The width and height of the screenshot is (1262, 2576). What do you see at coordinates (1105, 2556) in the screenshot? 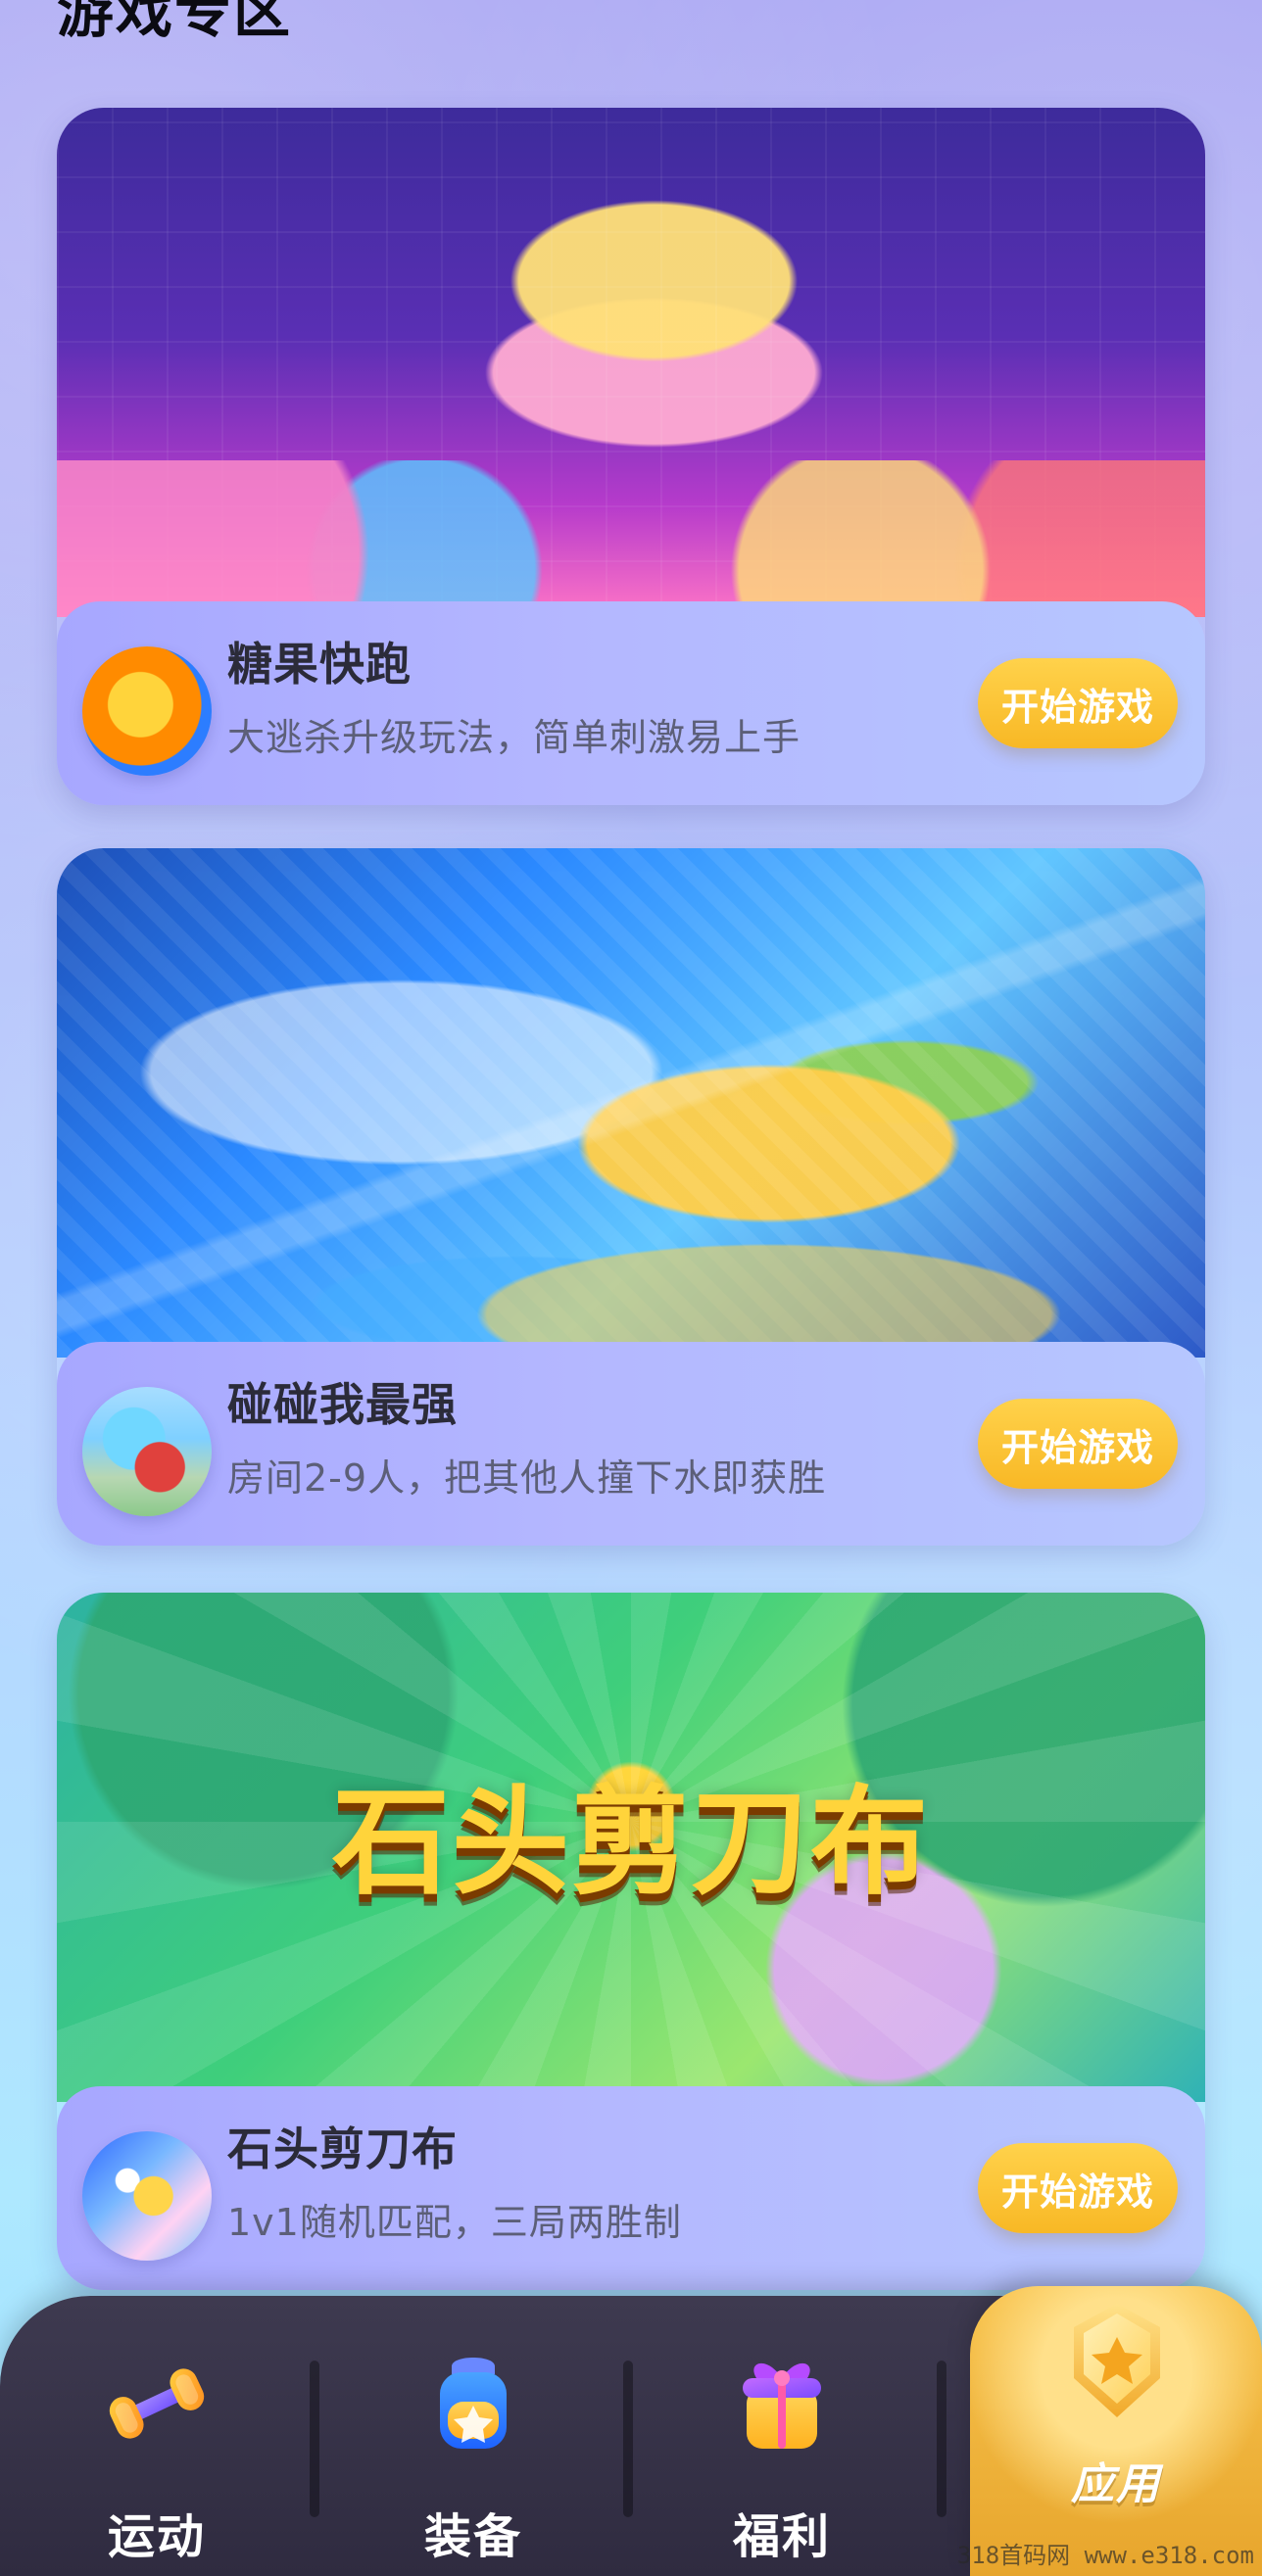
I see `watermark-text: 318首码网 www.e318.com` at bounding box center [1105, 2556].